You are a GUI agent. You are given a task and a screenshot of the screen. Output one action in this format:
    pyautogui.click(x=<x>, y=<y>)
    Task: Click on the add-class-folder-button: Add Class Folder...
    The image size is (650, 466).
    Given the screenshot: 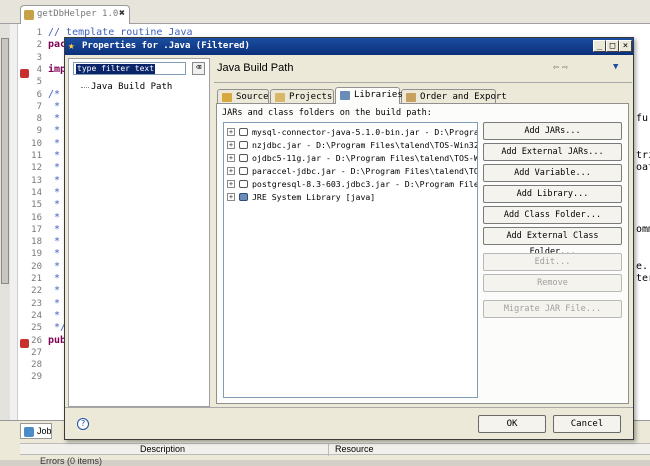 What is the action you would take?
    pyautogui.click(x=552, y=215)
    